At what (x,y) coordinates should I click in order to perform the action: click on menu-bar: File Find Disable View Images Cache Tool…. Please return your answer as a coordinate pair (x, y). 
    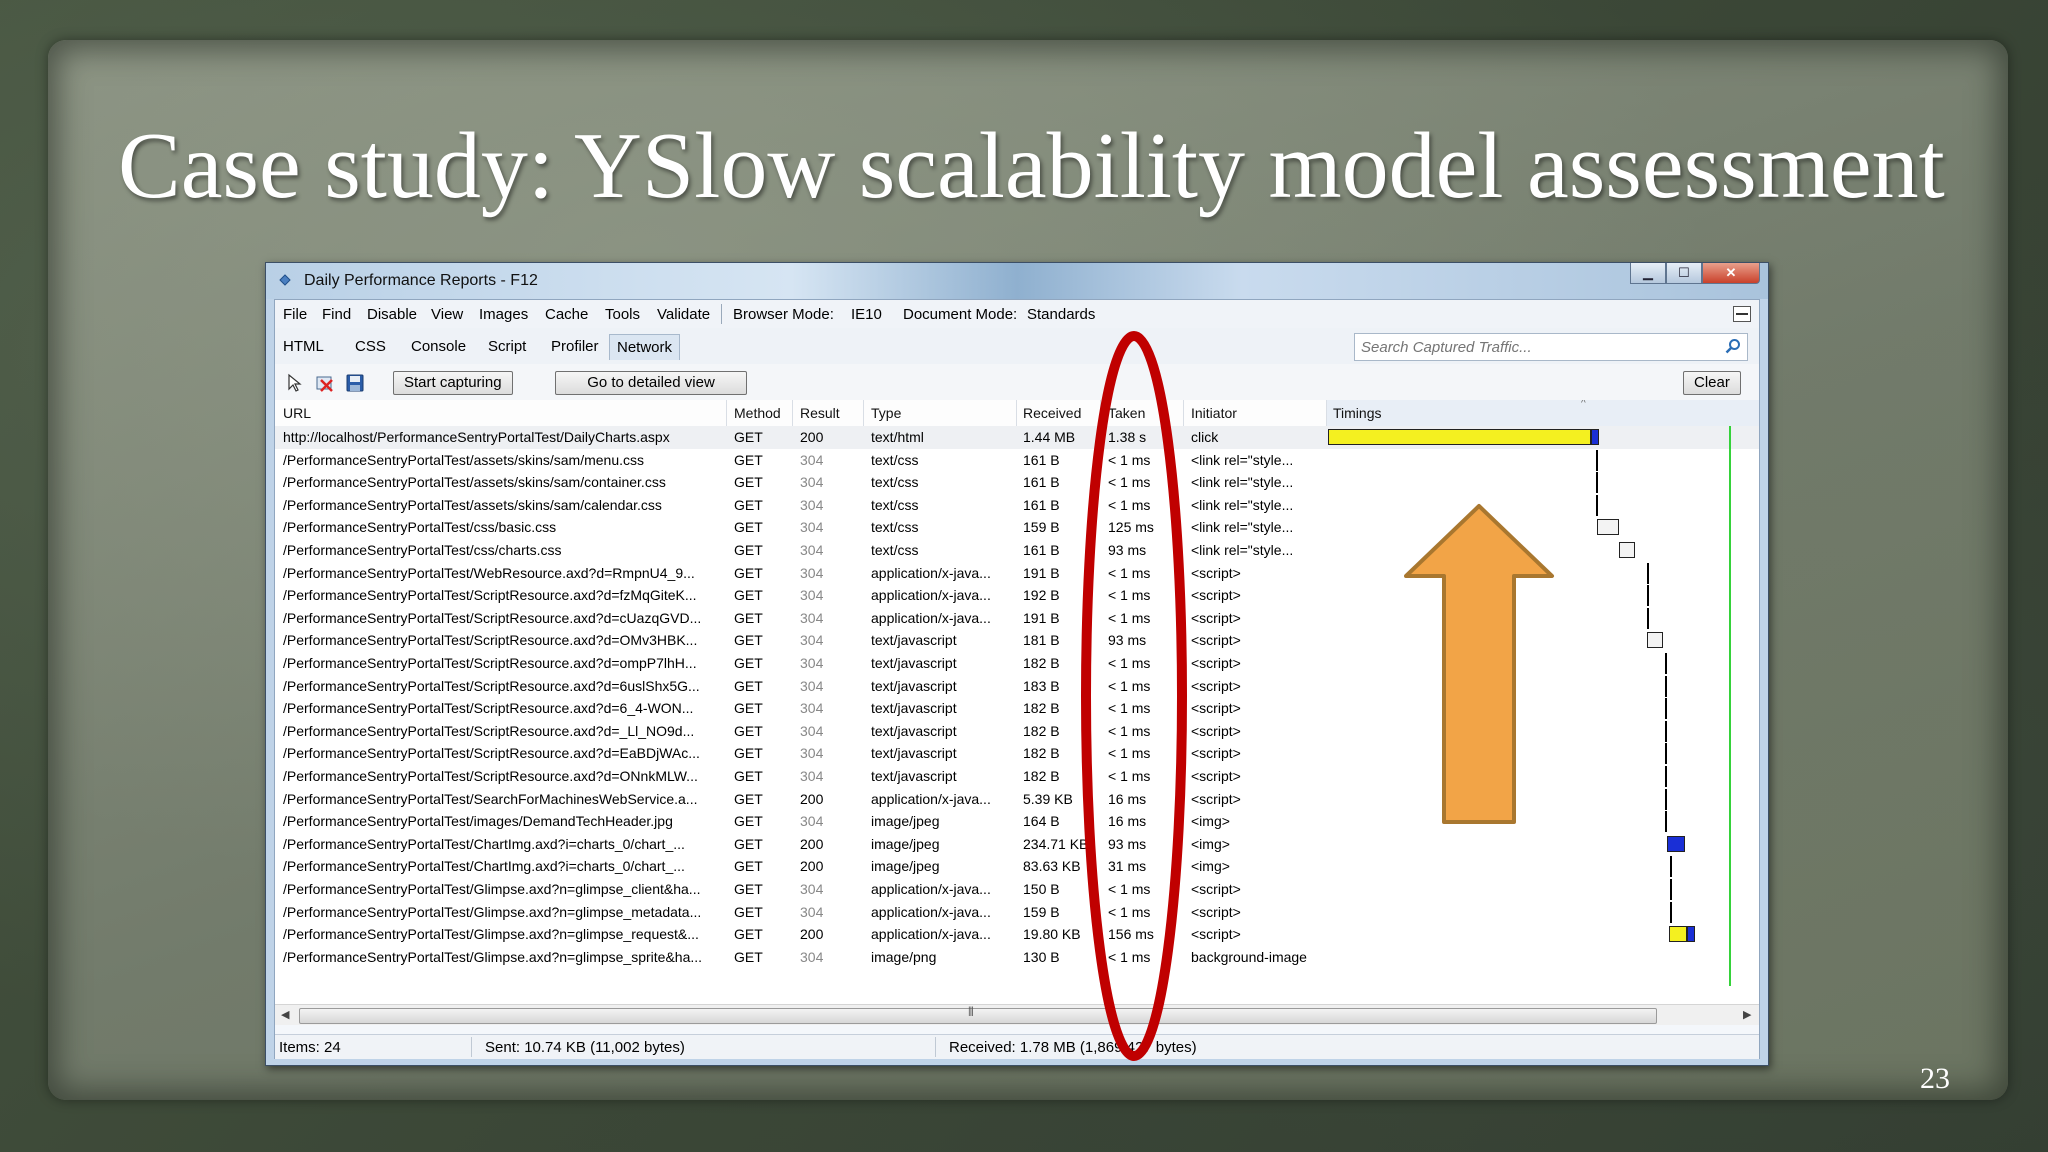
    Looking at the image, I should click on (1017, 314).